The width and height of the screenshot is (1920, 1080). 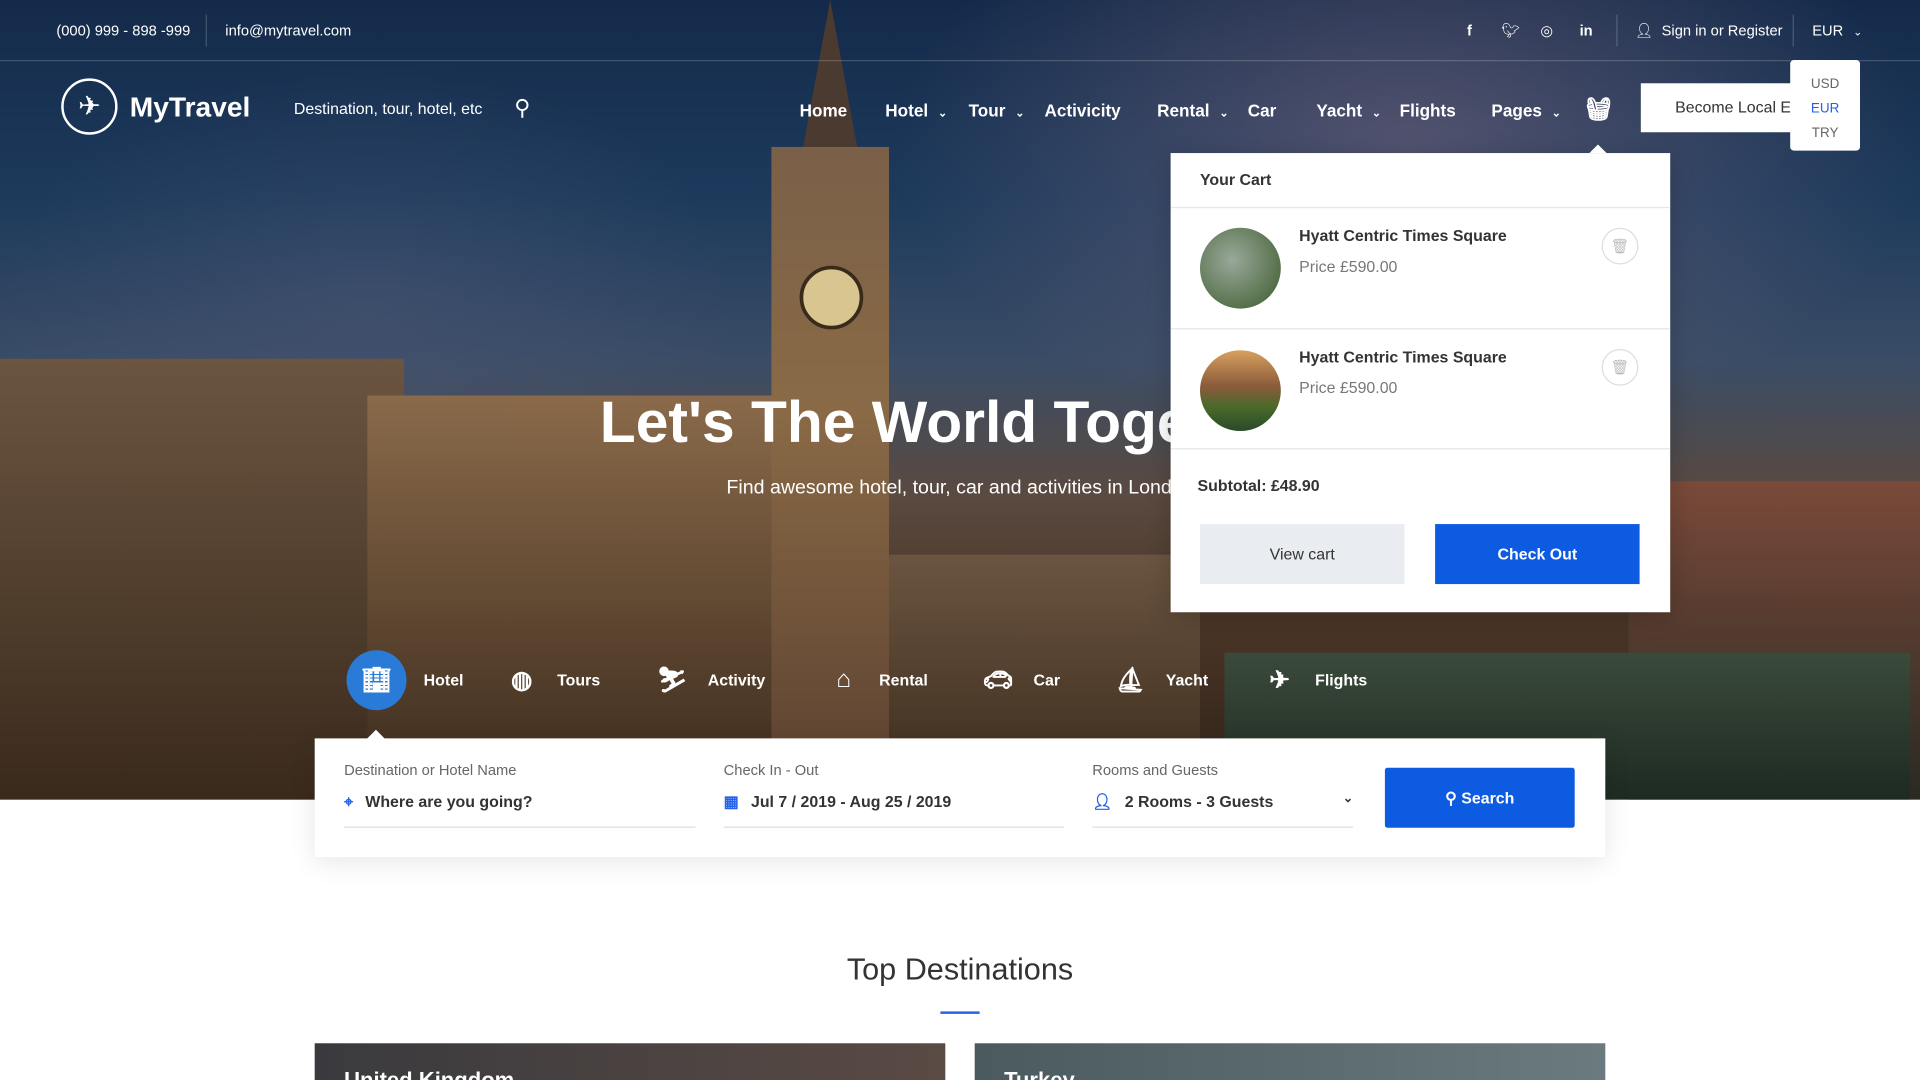 I want to click on currency-option-eur: EUR, so click(x=1825, y=109).